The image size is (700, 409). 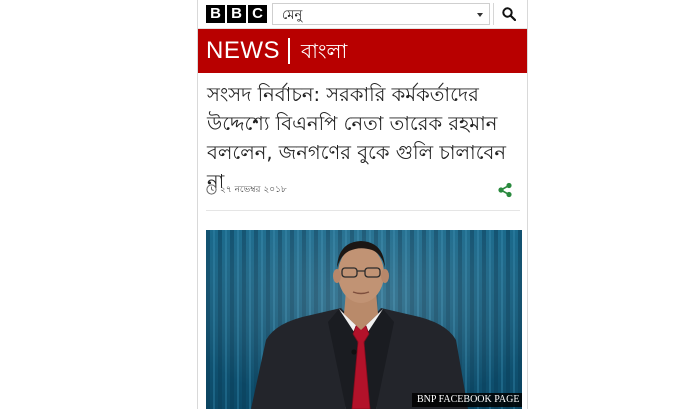 What do you see at coordinates (467, 400) in the screenshot?
I see `image-credit: BNP FACEBOOK PAGE` at bounding box center [467, 400].